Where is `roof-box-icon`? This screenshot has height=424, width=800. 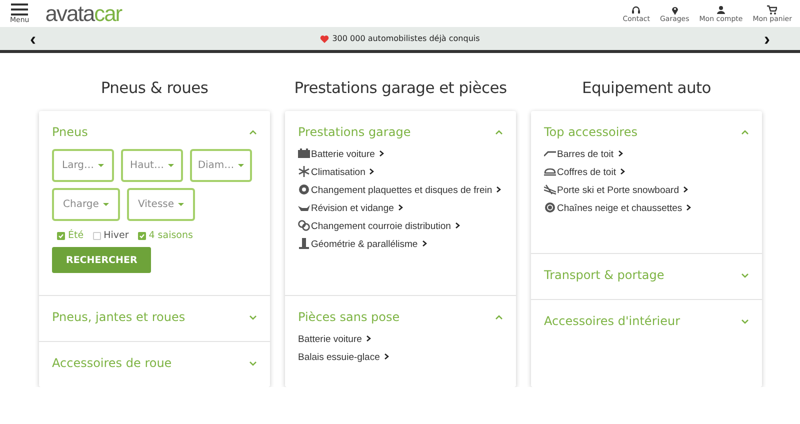 roof-box-icon is located at coordinates (550, 171).